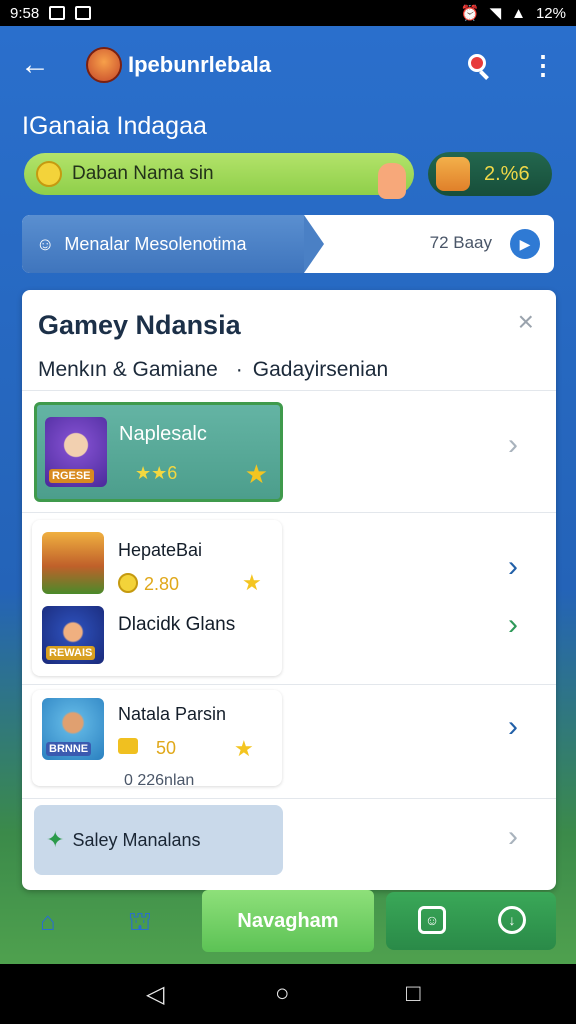  I want to click on home-icon: ⌂, so click(55, 921).